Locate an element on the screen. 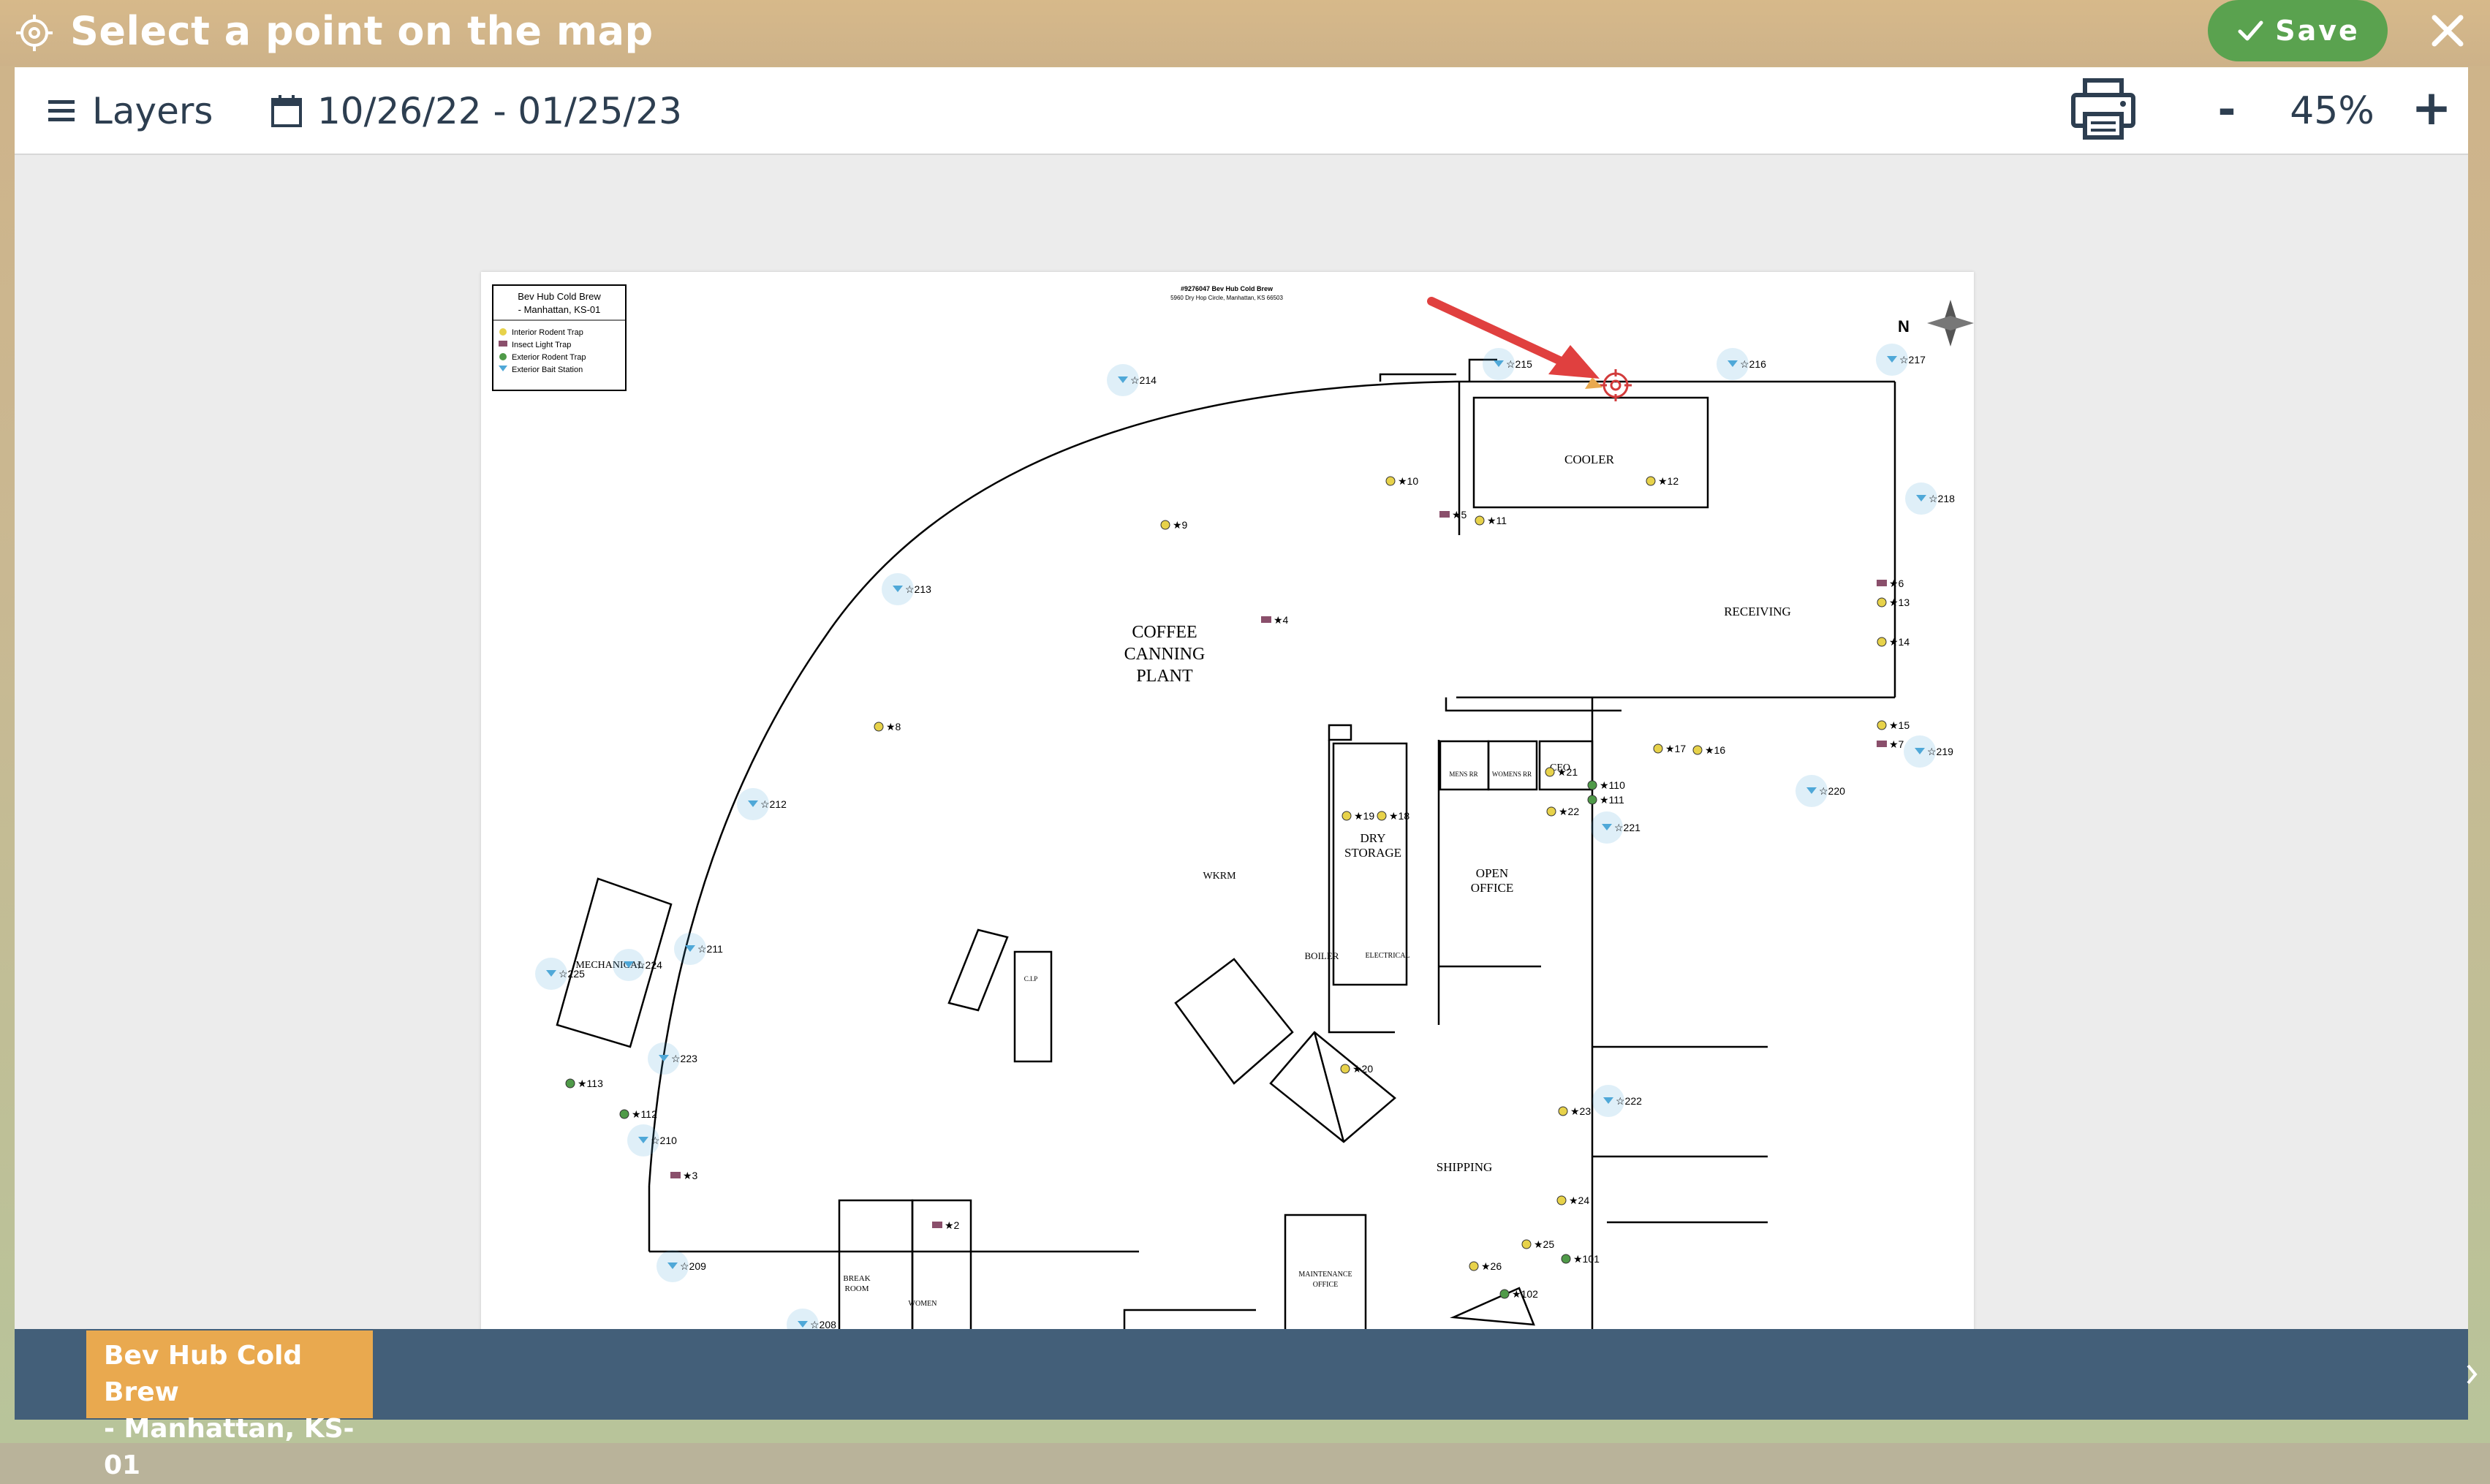 The image size is (2490, 1484). svg-text: ☆219 is located at coordinates (1940, 751).